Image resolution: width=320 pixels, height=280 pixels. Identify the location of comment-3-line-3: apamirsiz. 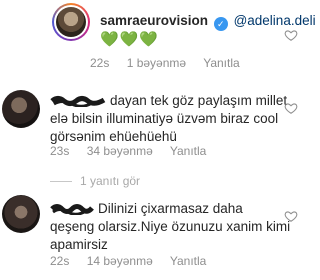
(79, 244).